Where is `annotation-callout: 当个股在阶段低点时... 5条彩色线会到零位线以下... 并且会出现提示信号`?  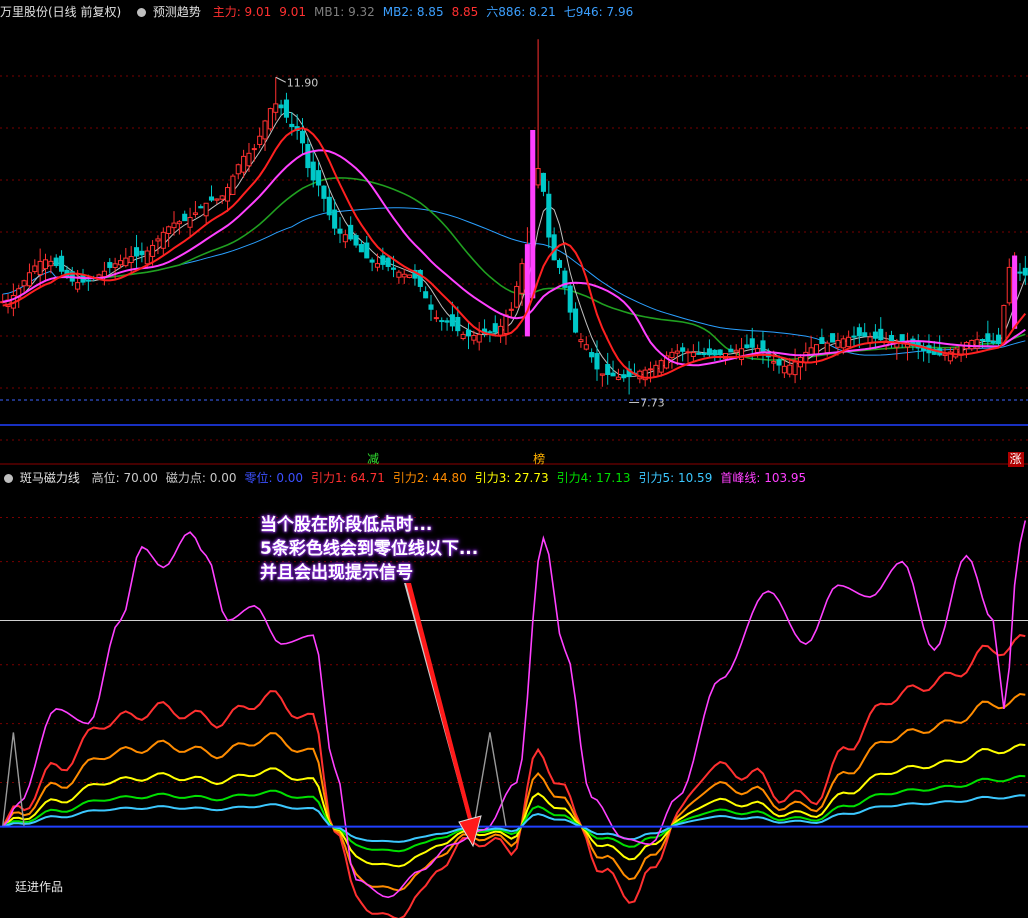
annotation-callout: 当个股在阶段低点时... 5条彩色线会到零位线以下... 并且会出现提示信号 is located at coordinates (369, 549).